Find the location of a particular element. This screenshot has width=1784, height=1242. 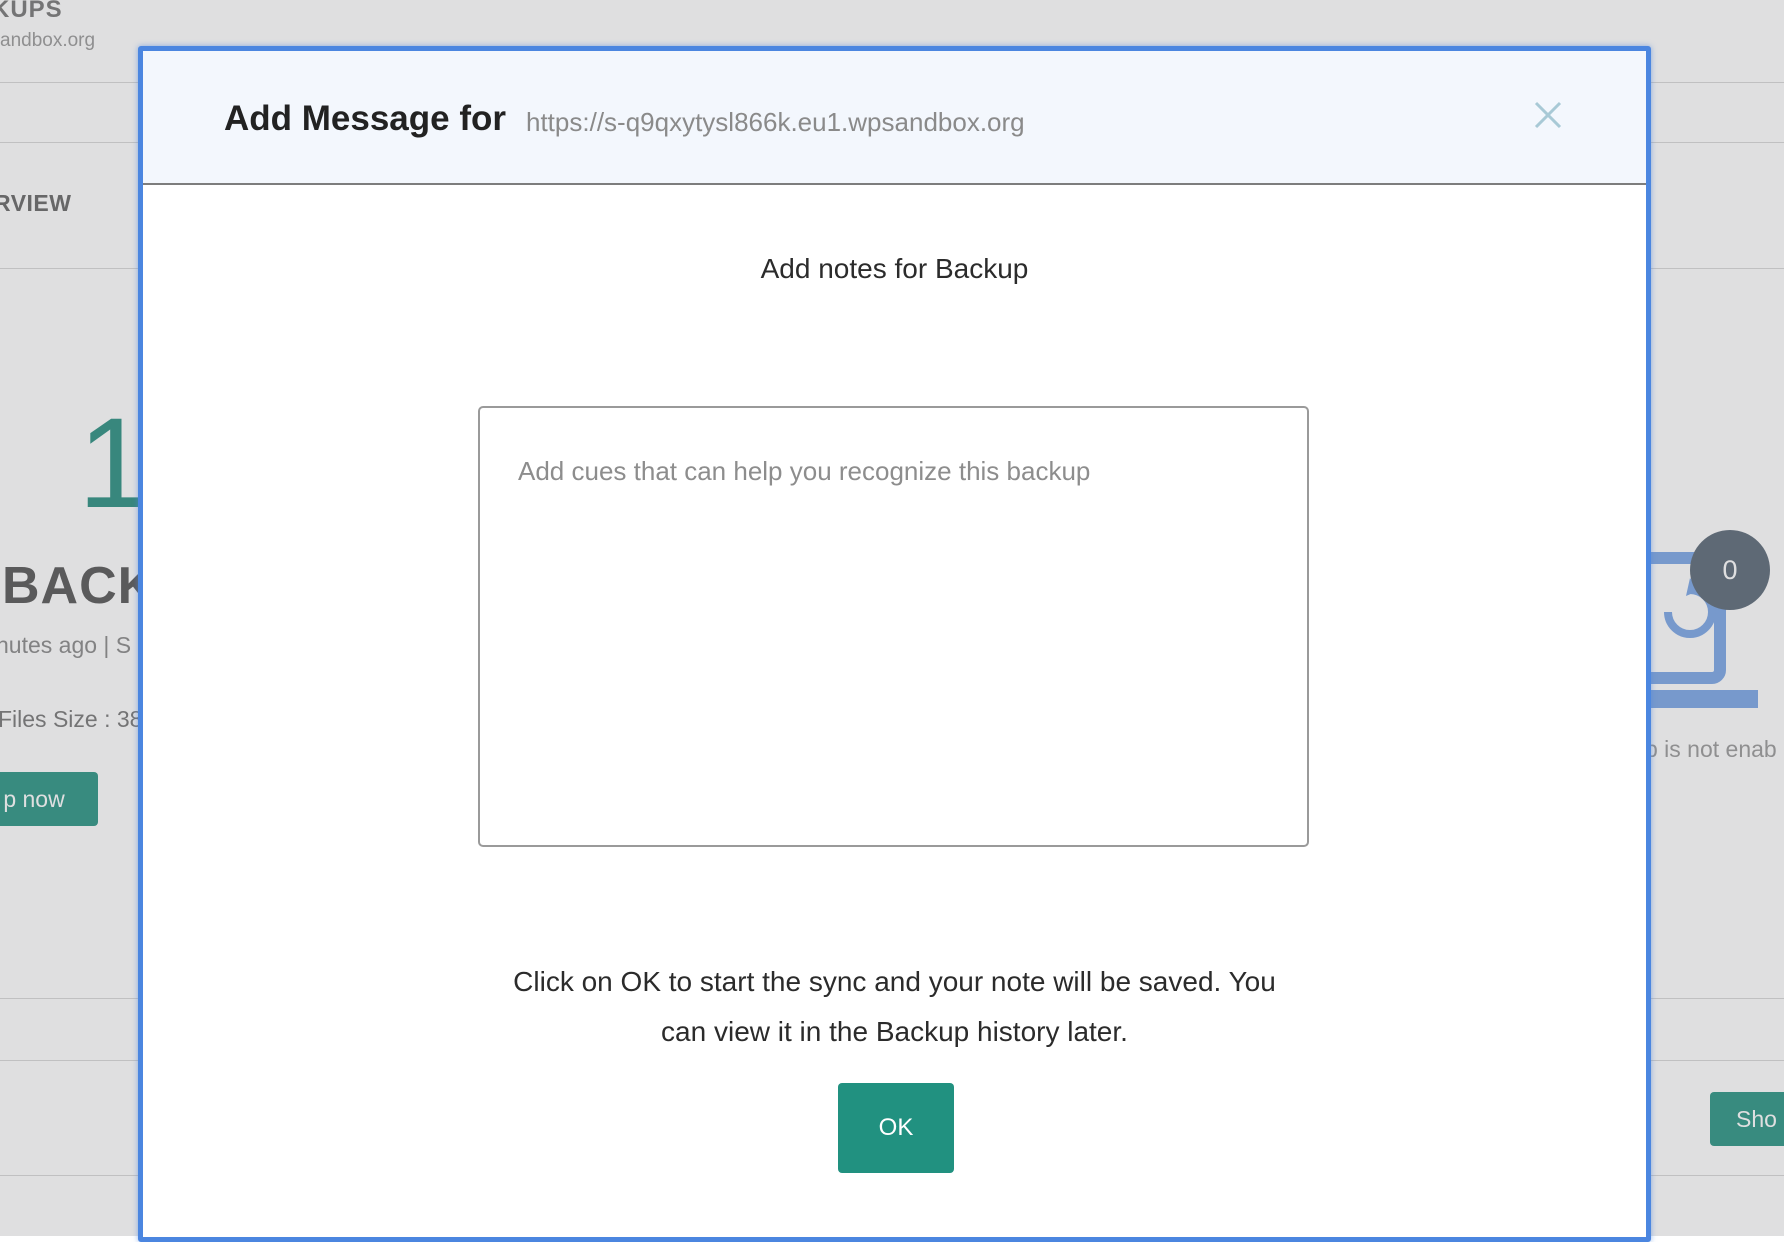

ok-button: OK is located at coordinates (896, 1128).